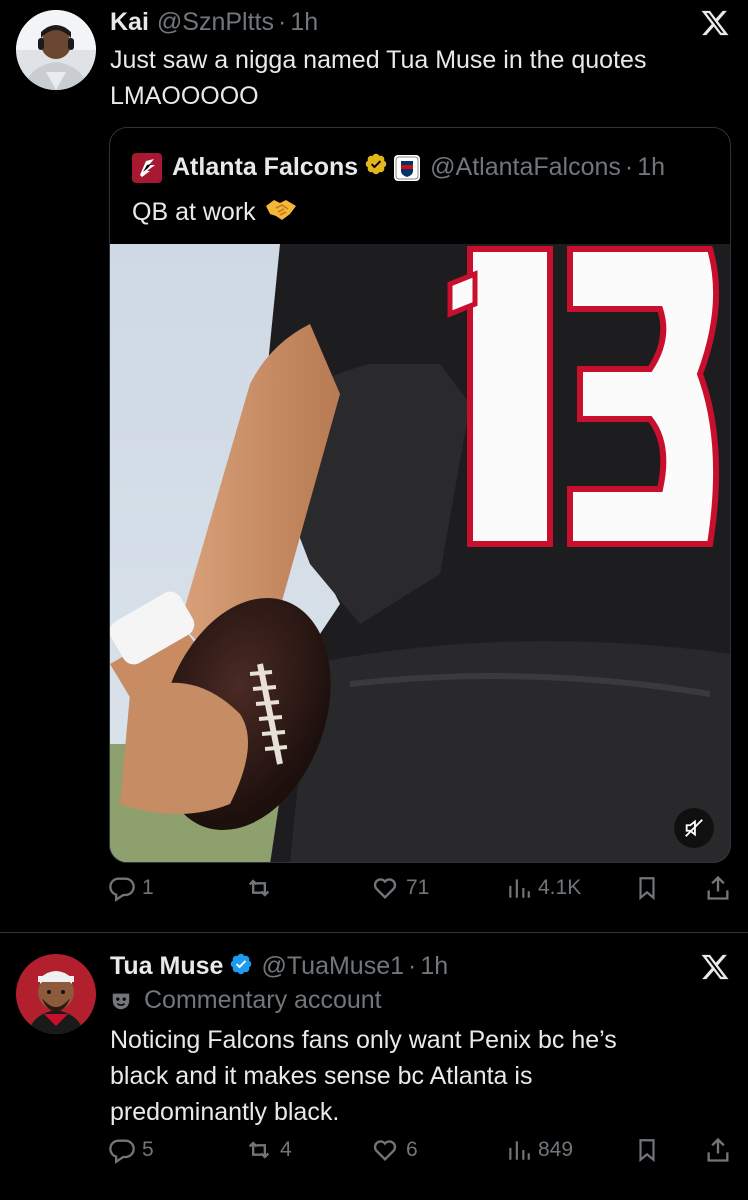 The image size is (748, 1200). What do you see at coordinates (525, 167) in the screenshot?
I see `quote-author-handle: @AtlantaFalcons` at bounding box center [525, 167].